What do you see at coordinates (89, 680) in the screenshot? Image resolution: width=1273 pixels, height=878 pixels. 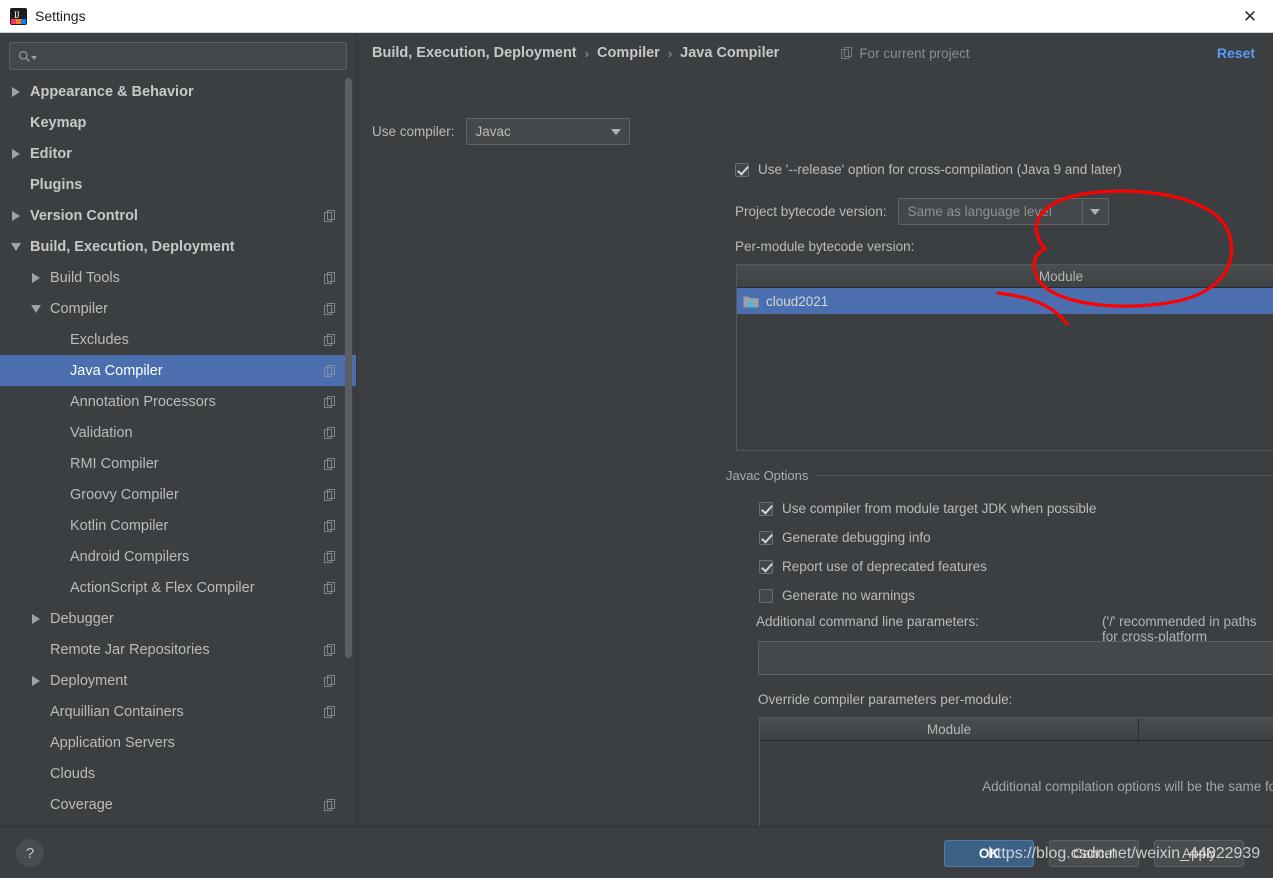 I see `sidebar-item-label: Deployment` at bounding box center [89, 680].